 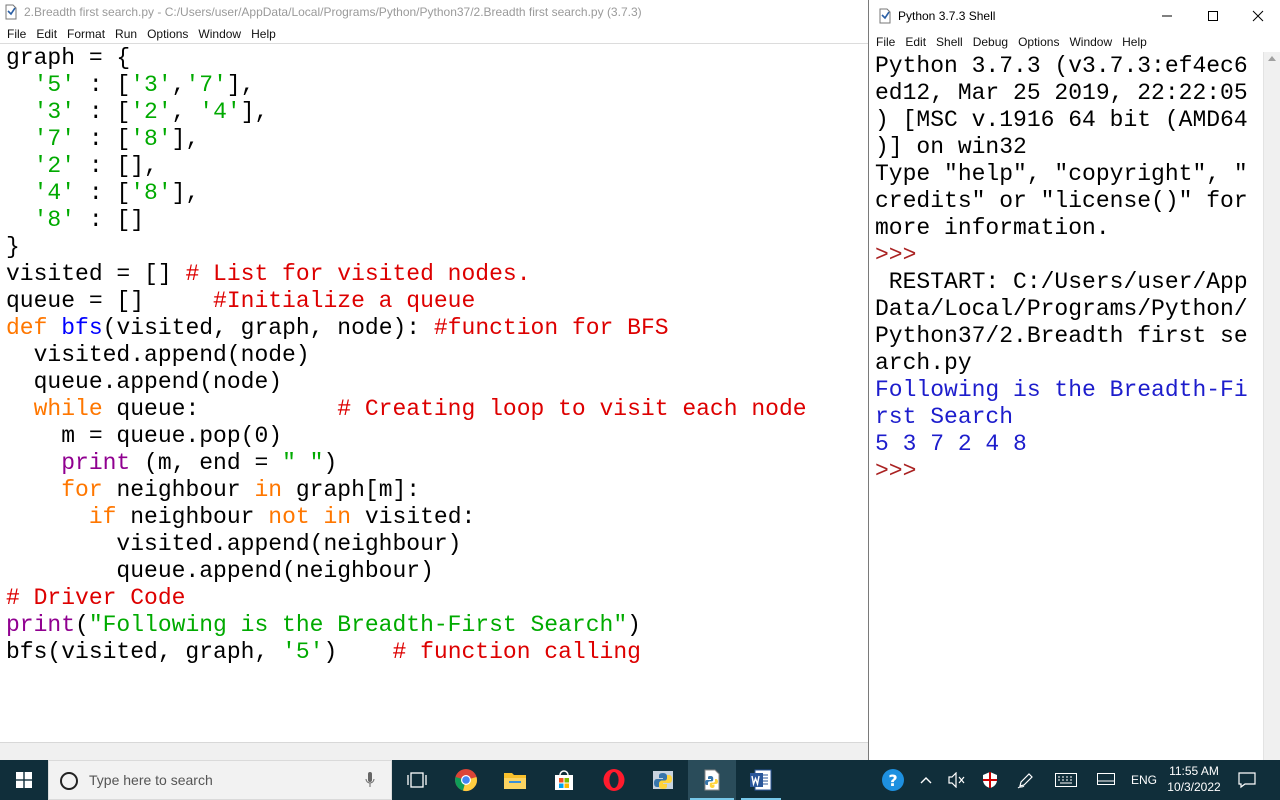 What do you see at coordinates (95, 166) in the screenshot?
I see `code-line: '2' : [],` at bounding box center [95, 166].